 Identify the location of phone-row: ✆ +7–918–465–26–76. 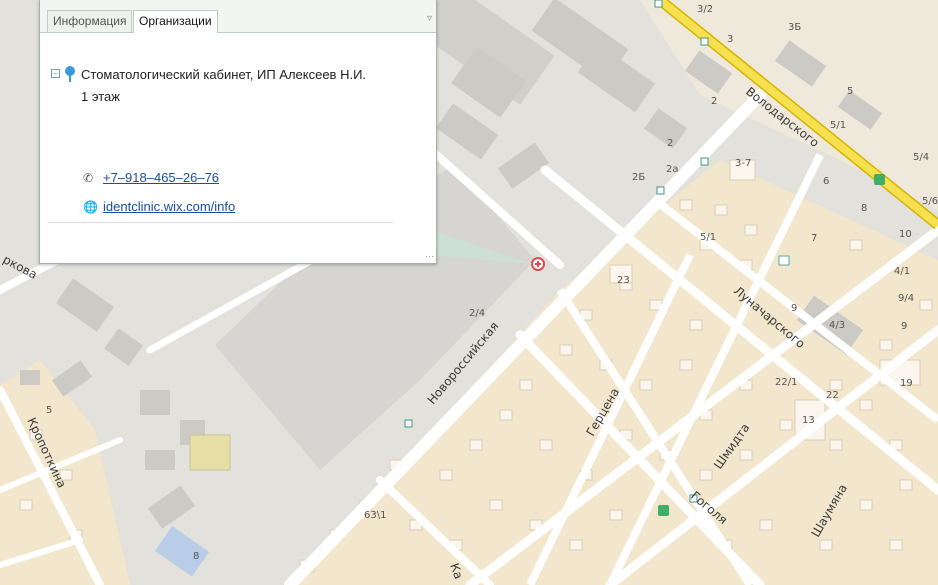
(151, 177).